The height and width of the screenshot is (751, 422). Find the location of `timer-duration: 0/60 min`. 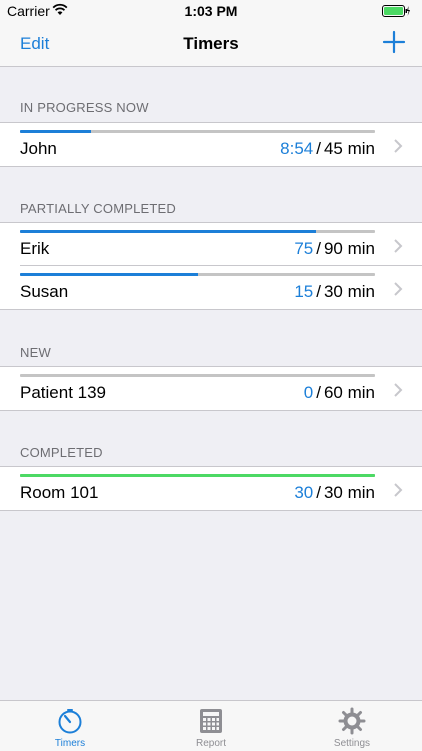

timer-duration: 0/60 min is located at coordinates (339, 392).